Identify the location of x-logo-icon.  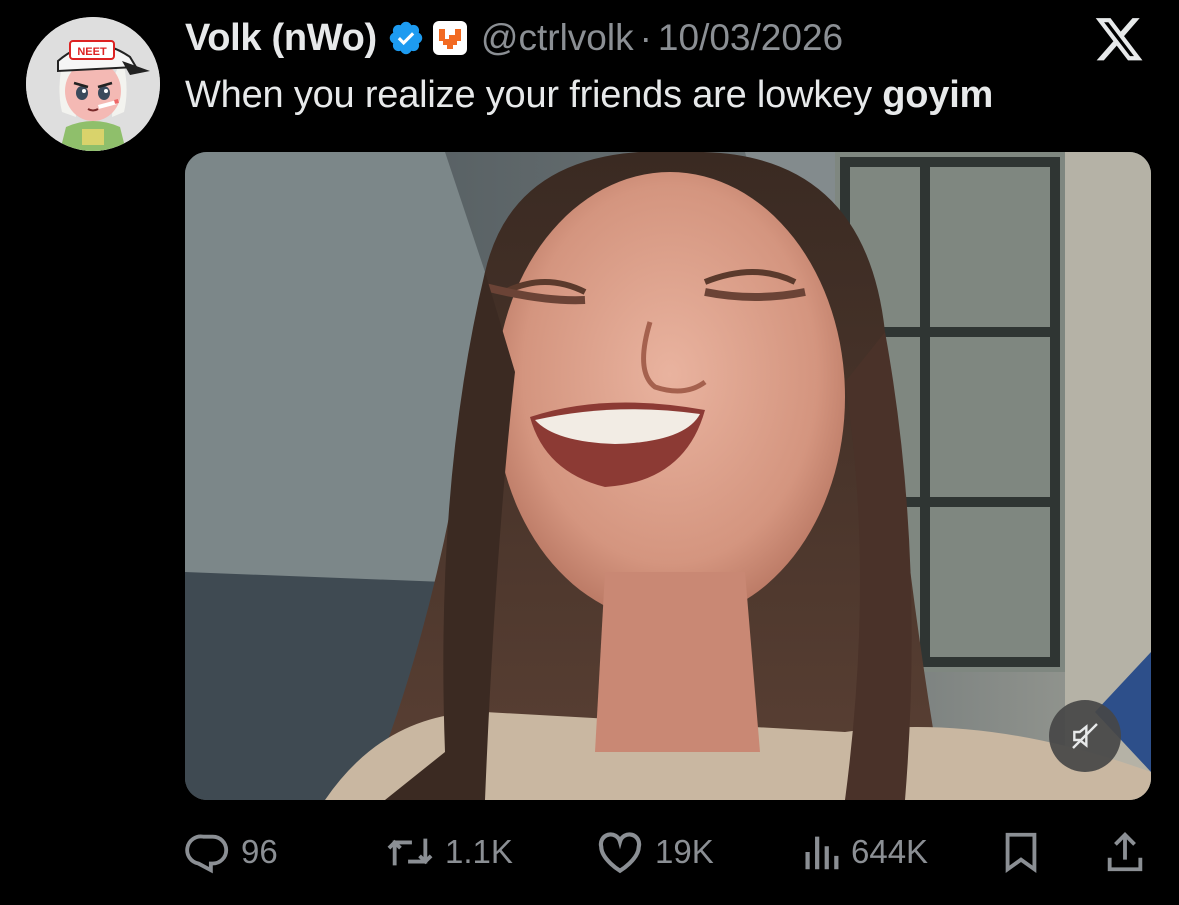
(1119, 42).